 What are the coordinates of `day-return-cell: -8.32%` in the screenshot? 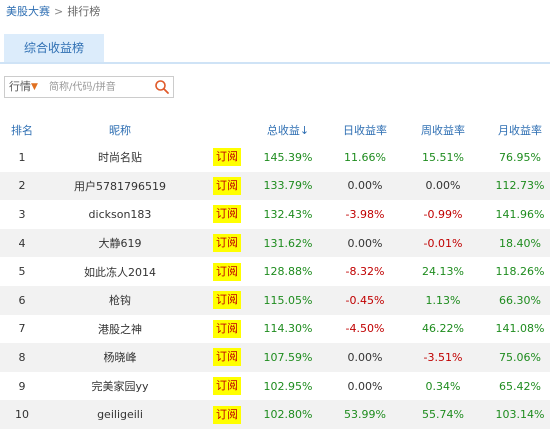 It's located at (365, 272).